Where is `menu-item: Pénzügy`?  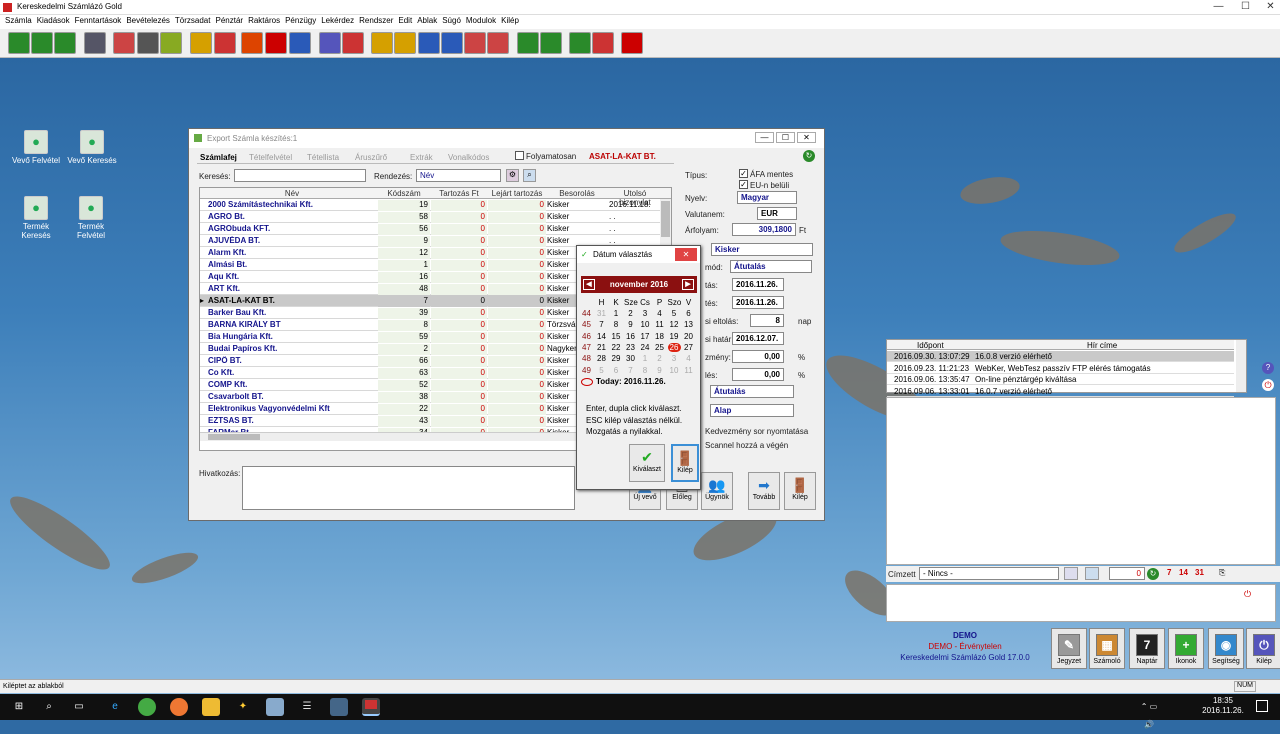
menu-item: Pénzügy is located at coordinates (298, 20).